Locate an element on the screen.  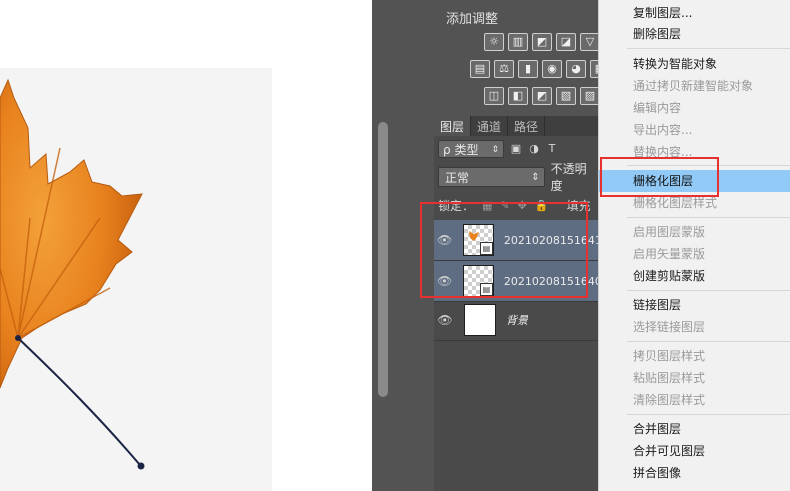
pixel-filter-icon: ▣ is located at coordinates (516, 149).